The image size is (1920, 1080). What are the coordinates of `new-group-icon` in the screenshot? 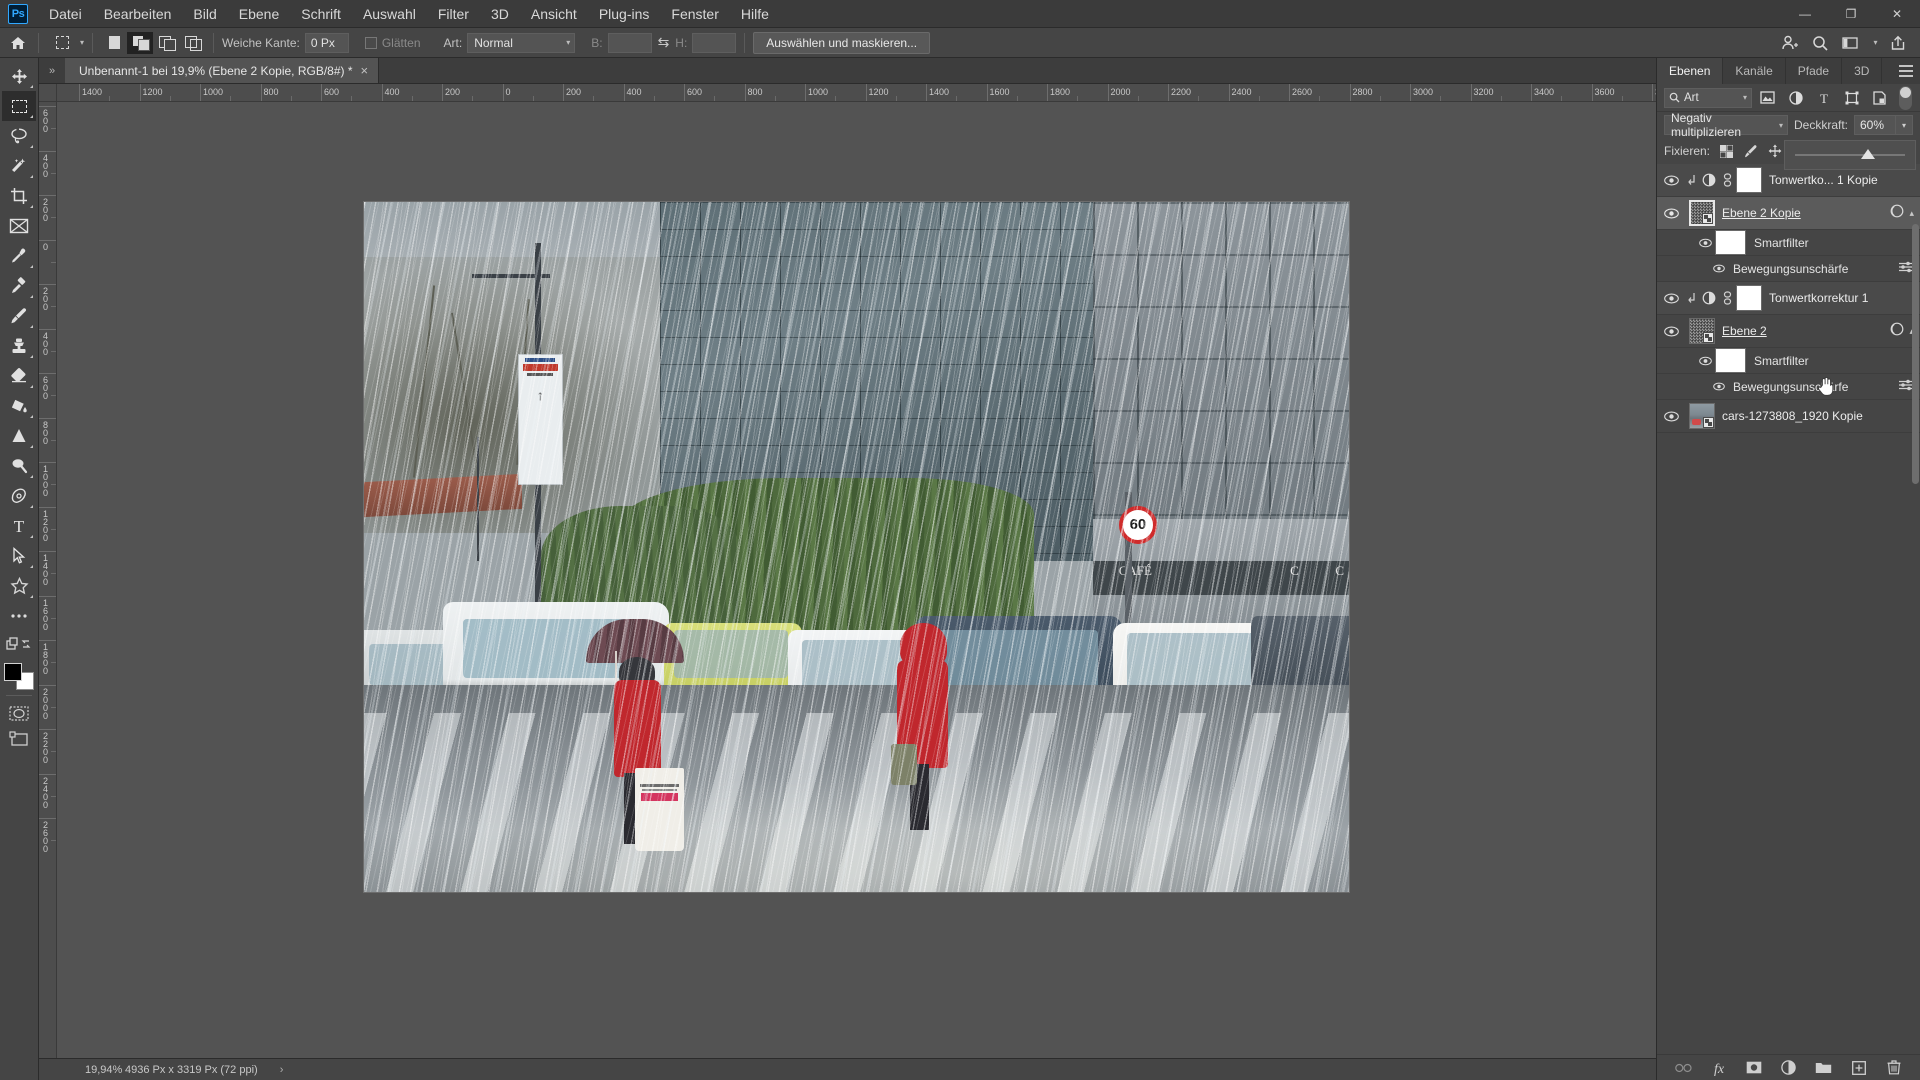 It's located at (1824, 1068).